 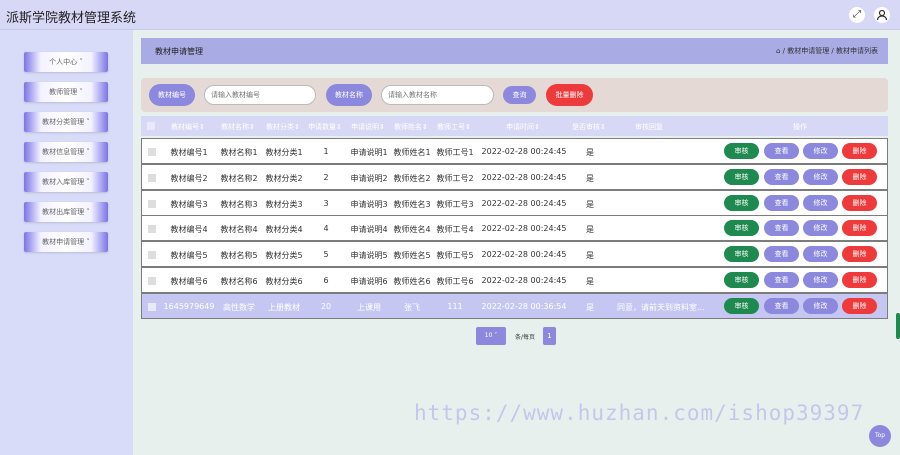 I want to click on per-page-label: 条/每页, so click(x=525, y=337).